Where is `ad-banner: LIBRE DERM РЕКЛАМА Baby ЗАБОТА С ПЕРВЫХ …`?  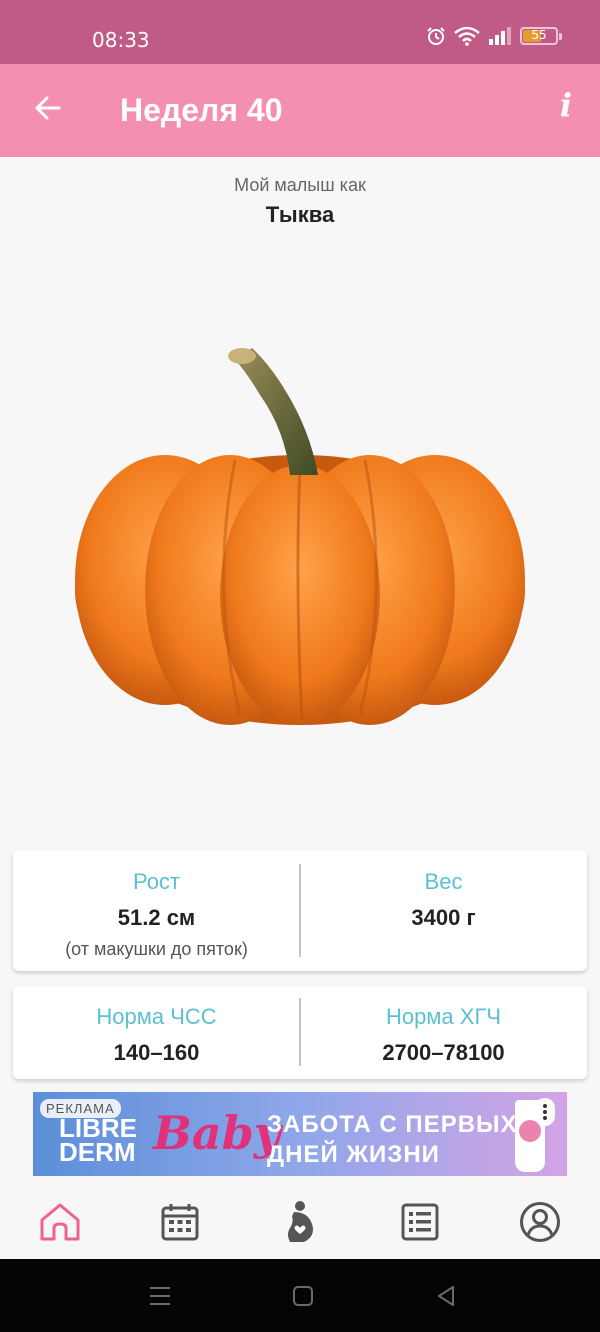
ad-banner: LIBRE DERM РЕКЛАМА Baby ЗАБОТА С ПЕРВЫХ … is located at coordinates (300, 1134).